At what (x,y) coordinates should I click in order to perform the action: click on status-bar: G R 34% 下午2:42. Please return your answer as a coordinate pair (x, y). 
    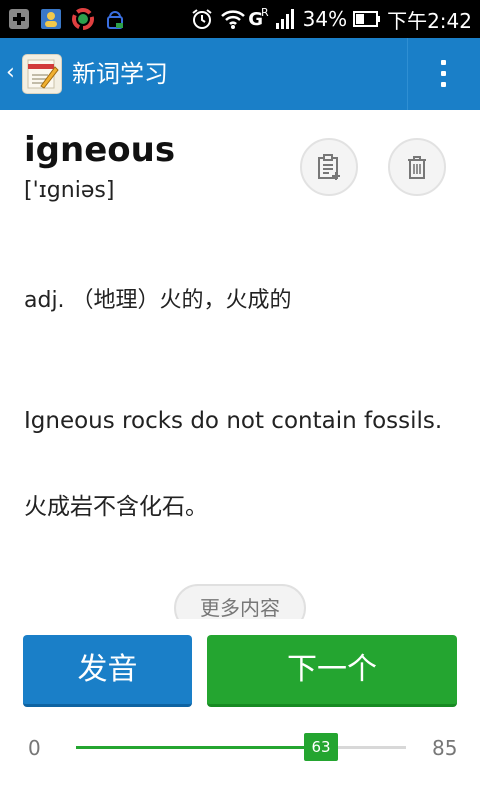
    Looking at the image, I should click on (240, 19).